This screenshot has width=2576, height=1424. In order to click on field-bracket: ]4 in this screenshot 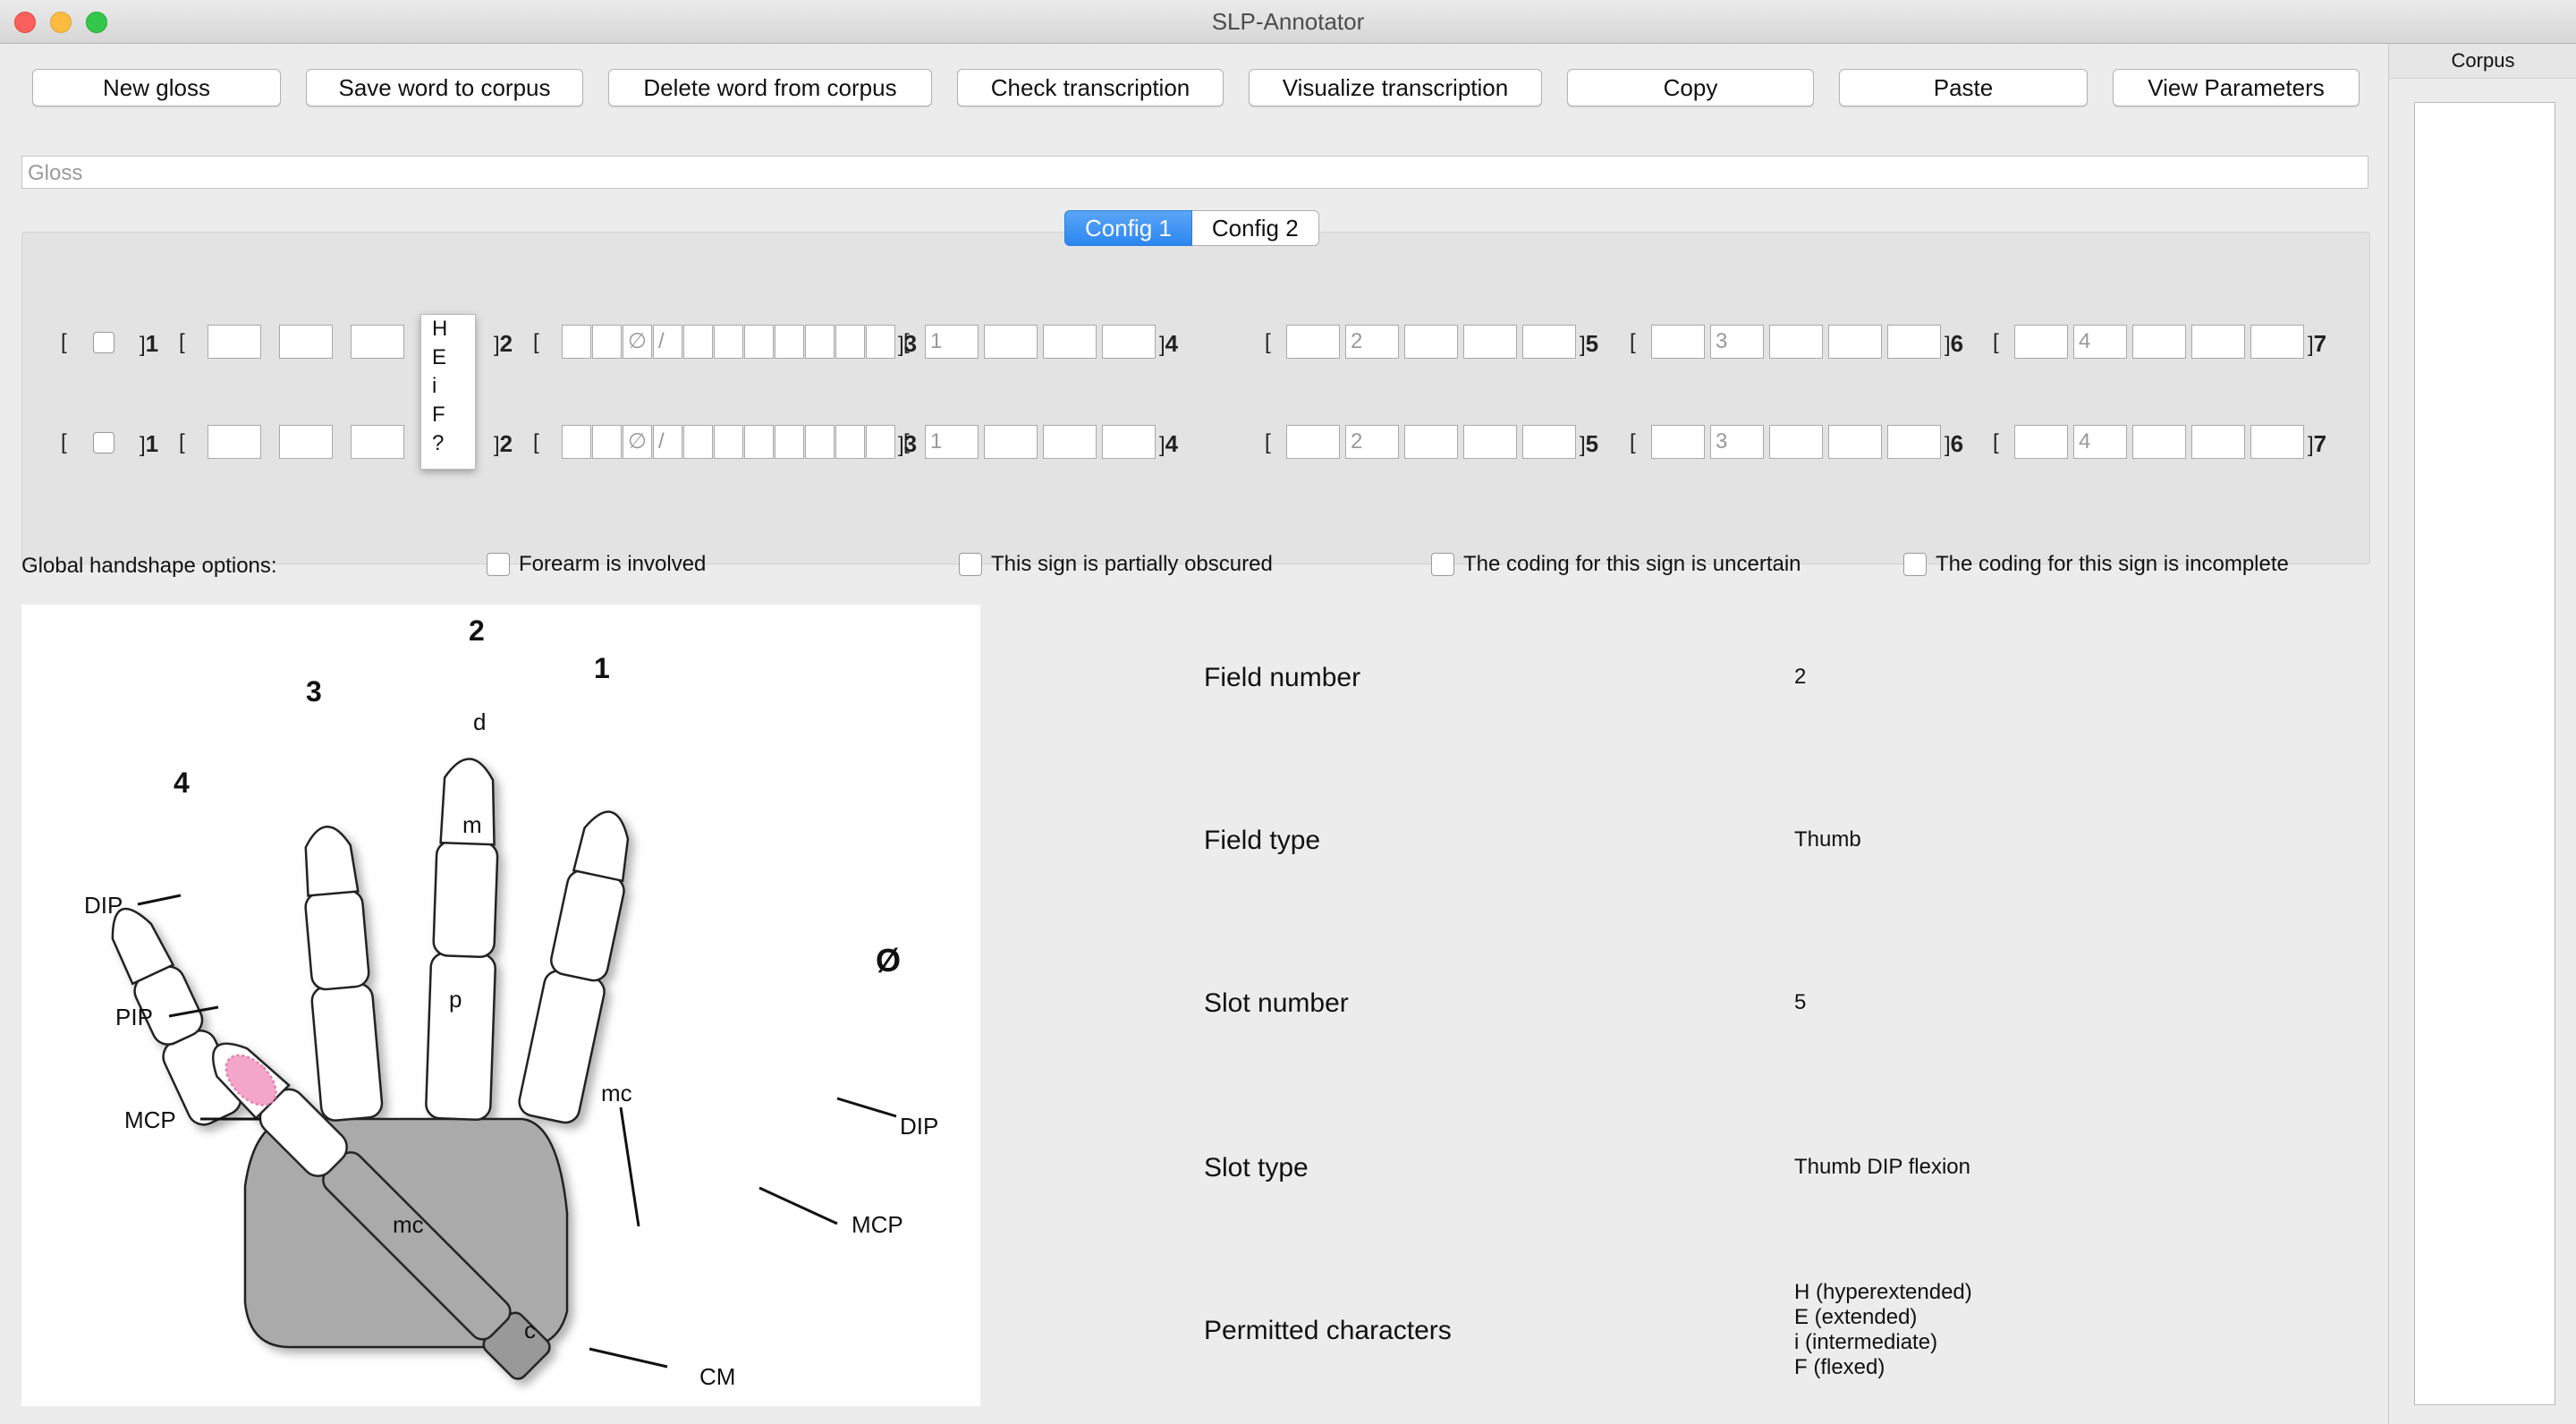, I will do `click(1169, 443)`.